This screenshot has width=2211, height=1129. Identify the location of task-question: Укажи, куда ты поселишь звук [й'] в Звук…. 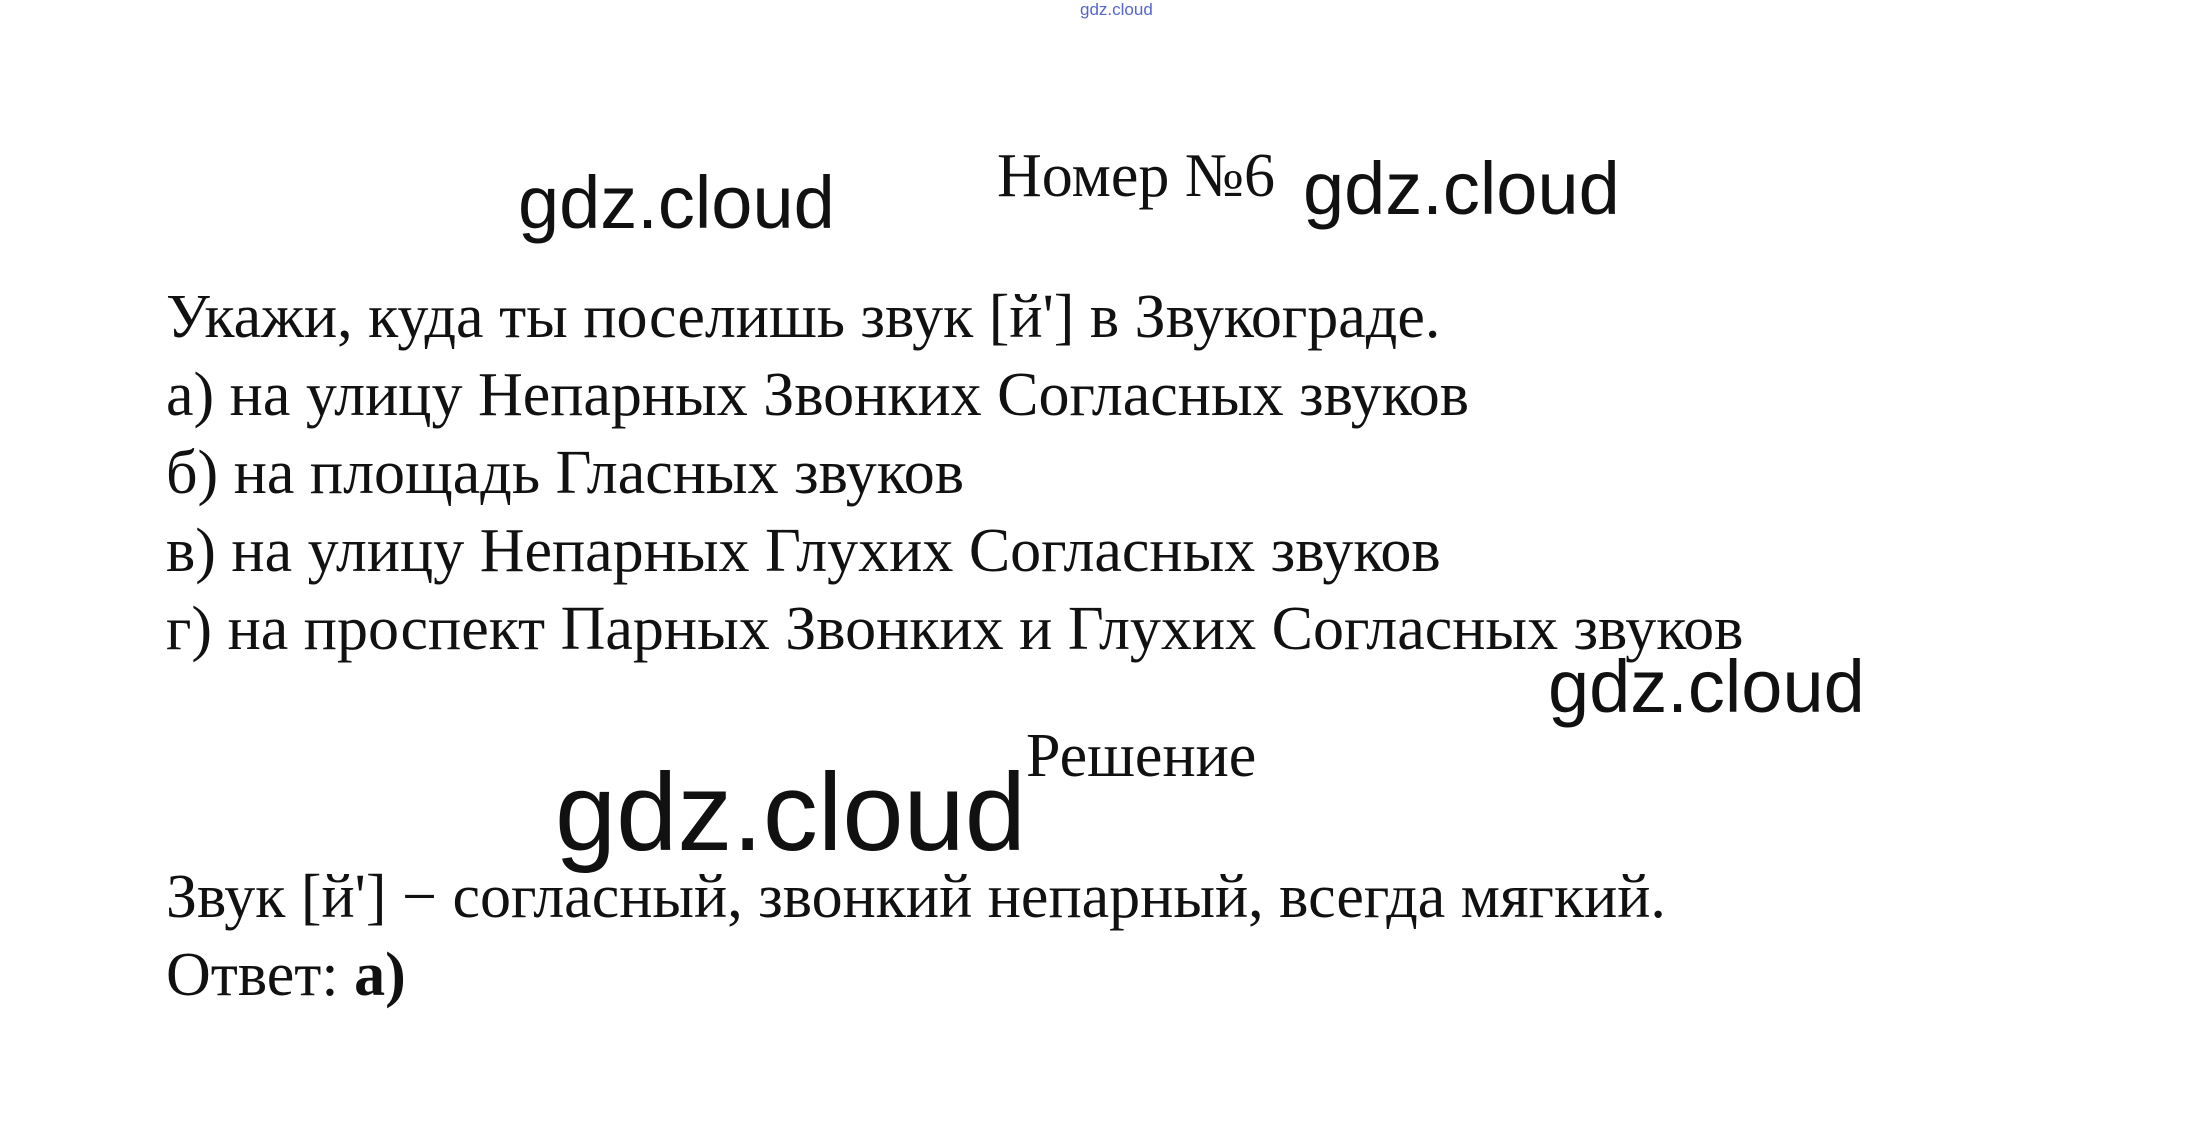
(803, 317).